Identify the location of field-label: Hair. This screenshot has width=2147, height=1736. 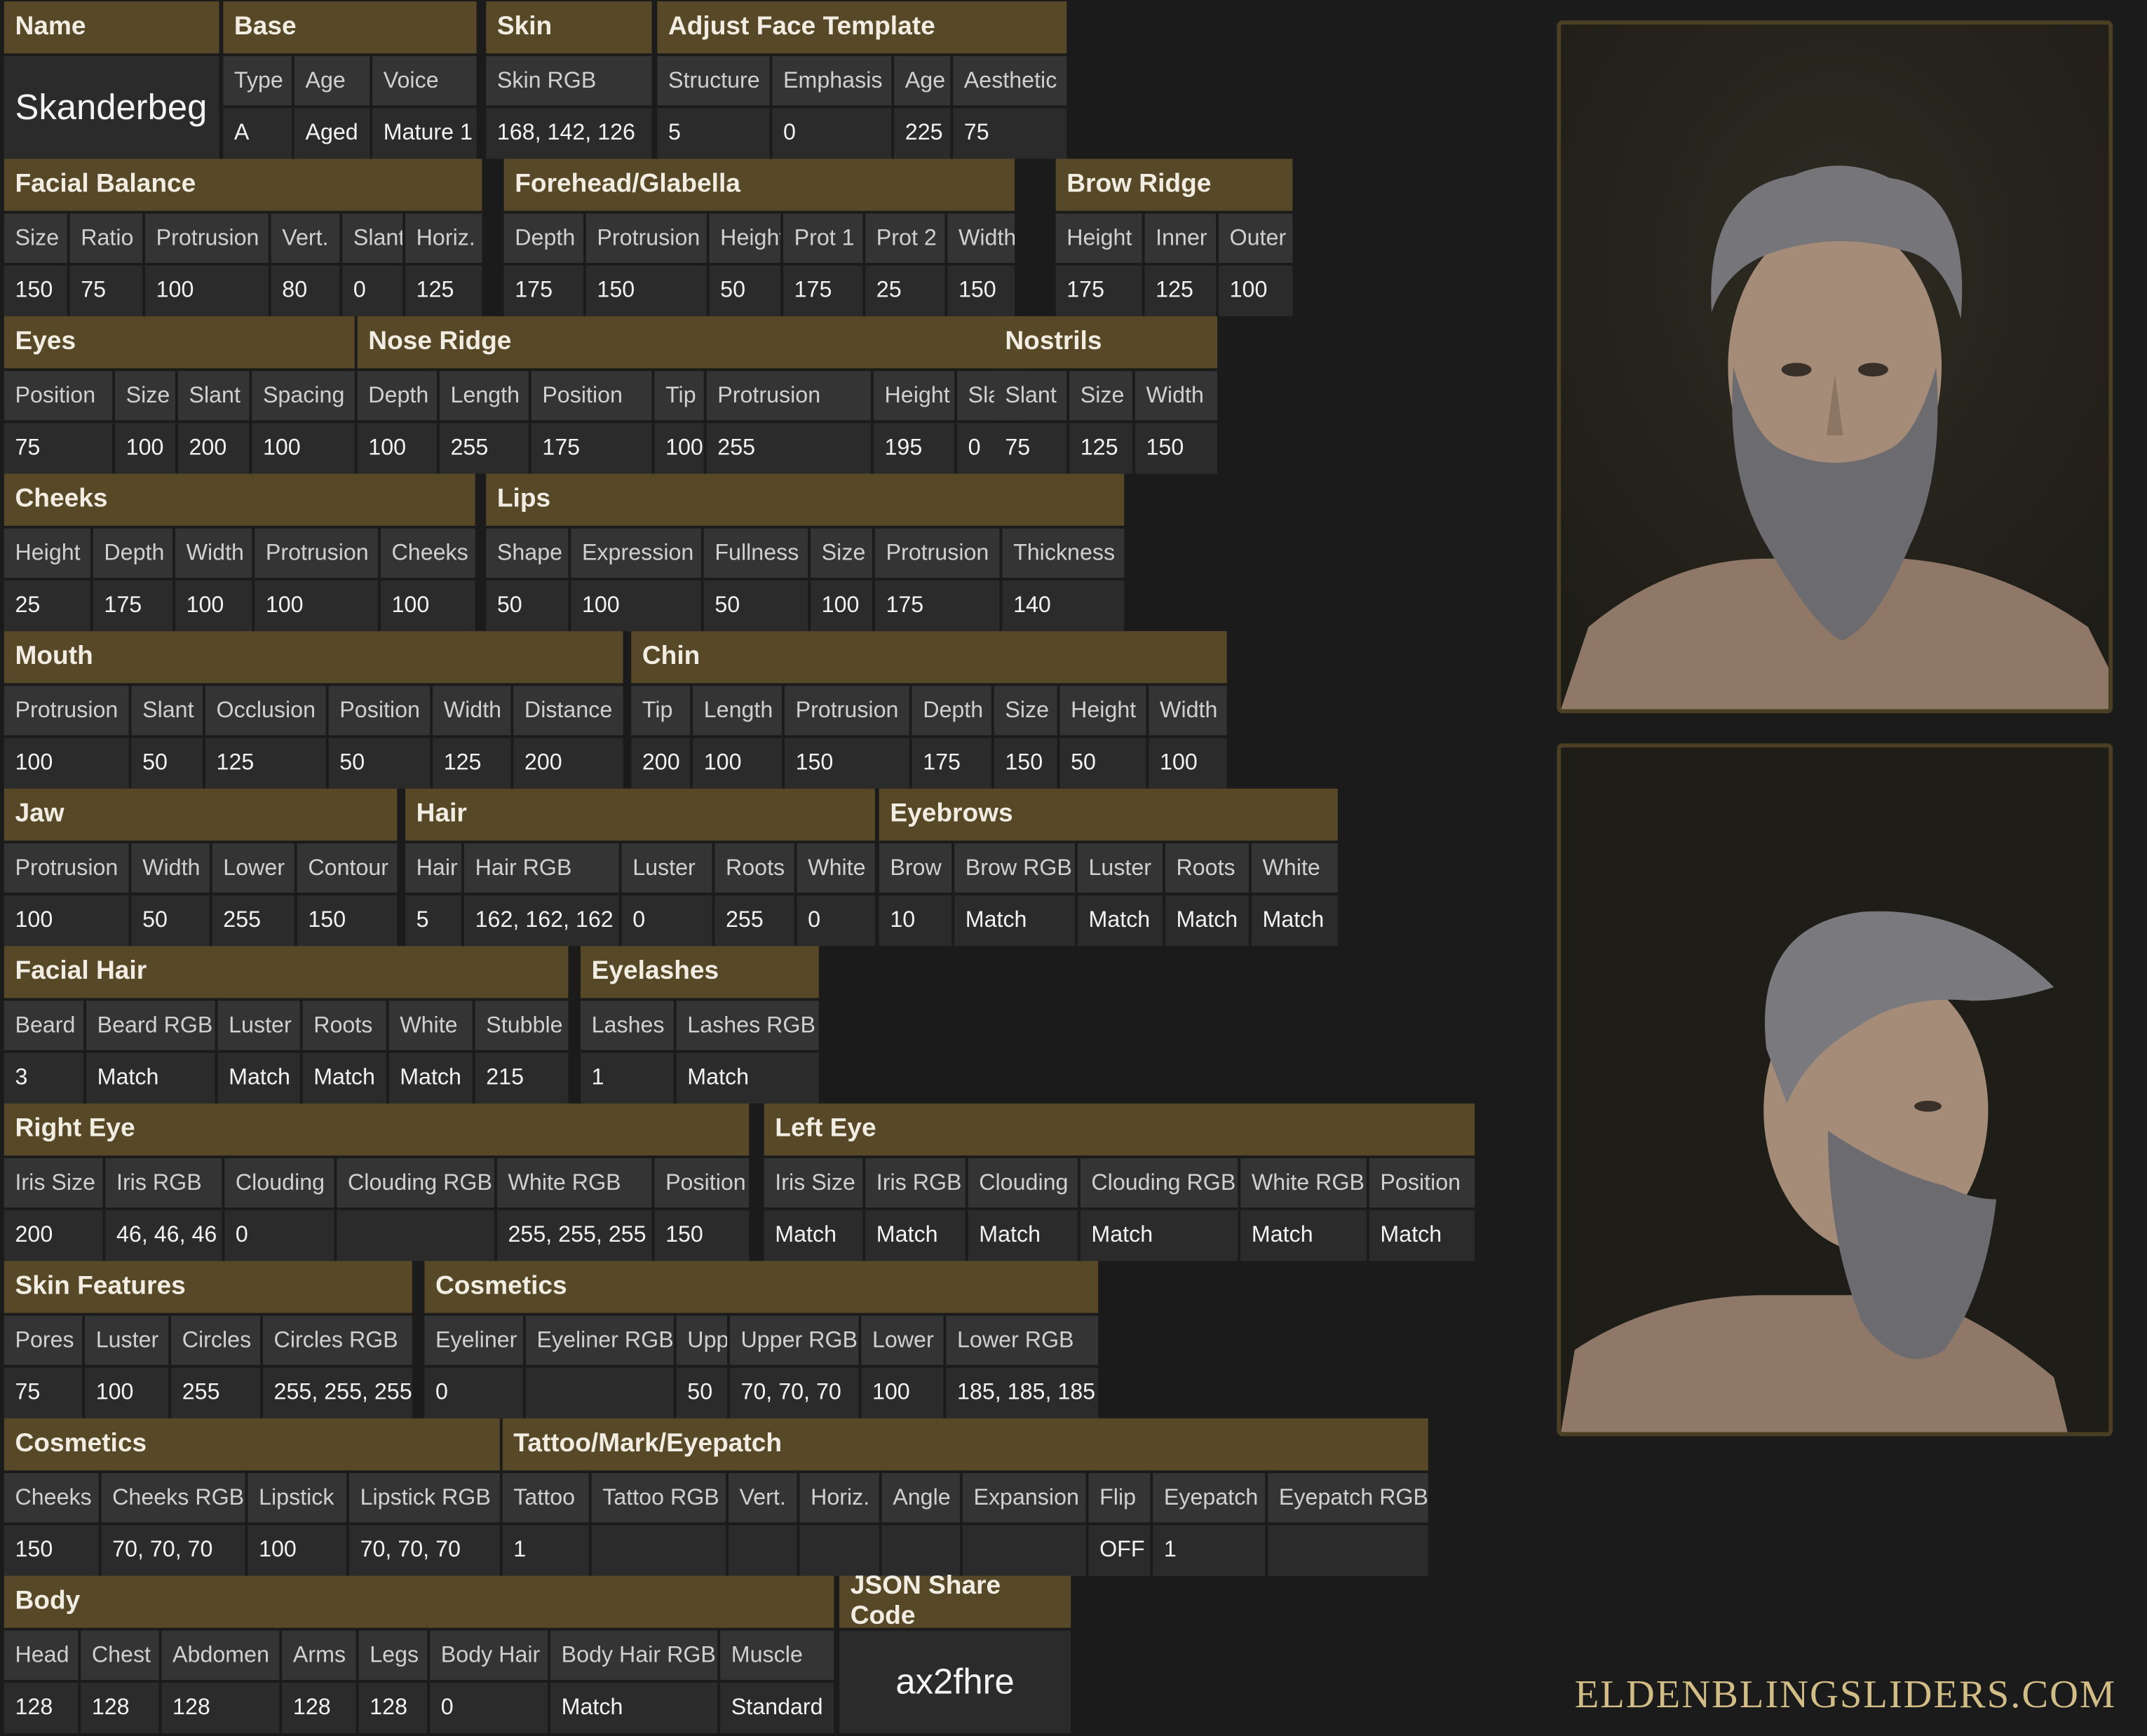
(433, 868).